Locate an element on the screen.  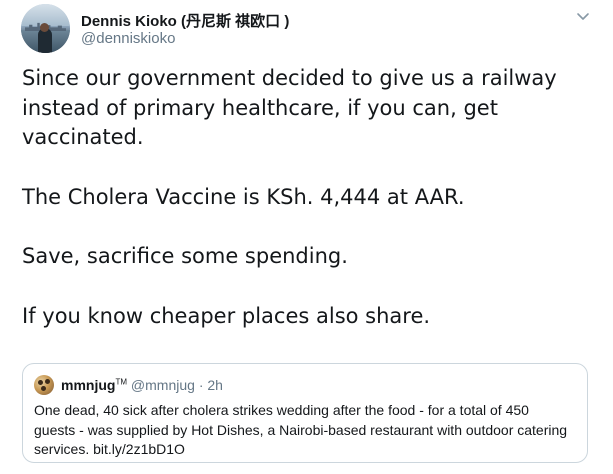
quoted-tweet-header: mmnjugTM @mmnjug · 2h is located at coordinates (142, 385).